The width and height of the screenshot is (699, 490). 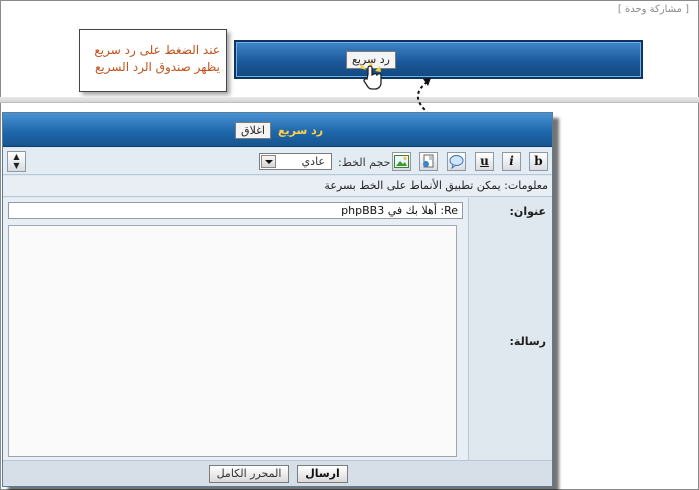 What do you see at coordinates (438, 59) in the screenshot?
I see `topic-action-bar: رد سريع` at bounding box center [438, 59].